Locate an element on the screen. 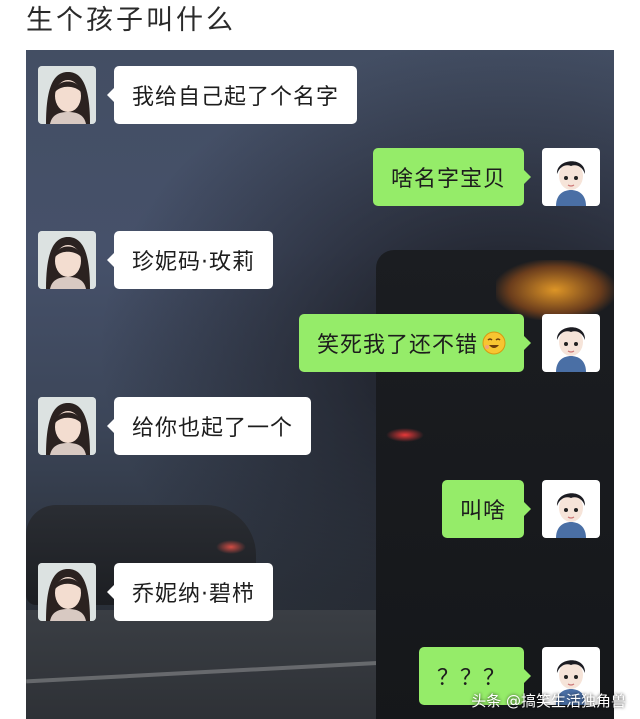 This screenshot has width=640, height=719. background-bus-sign is located at coordinates (555, 290).